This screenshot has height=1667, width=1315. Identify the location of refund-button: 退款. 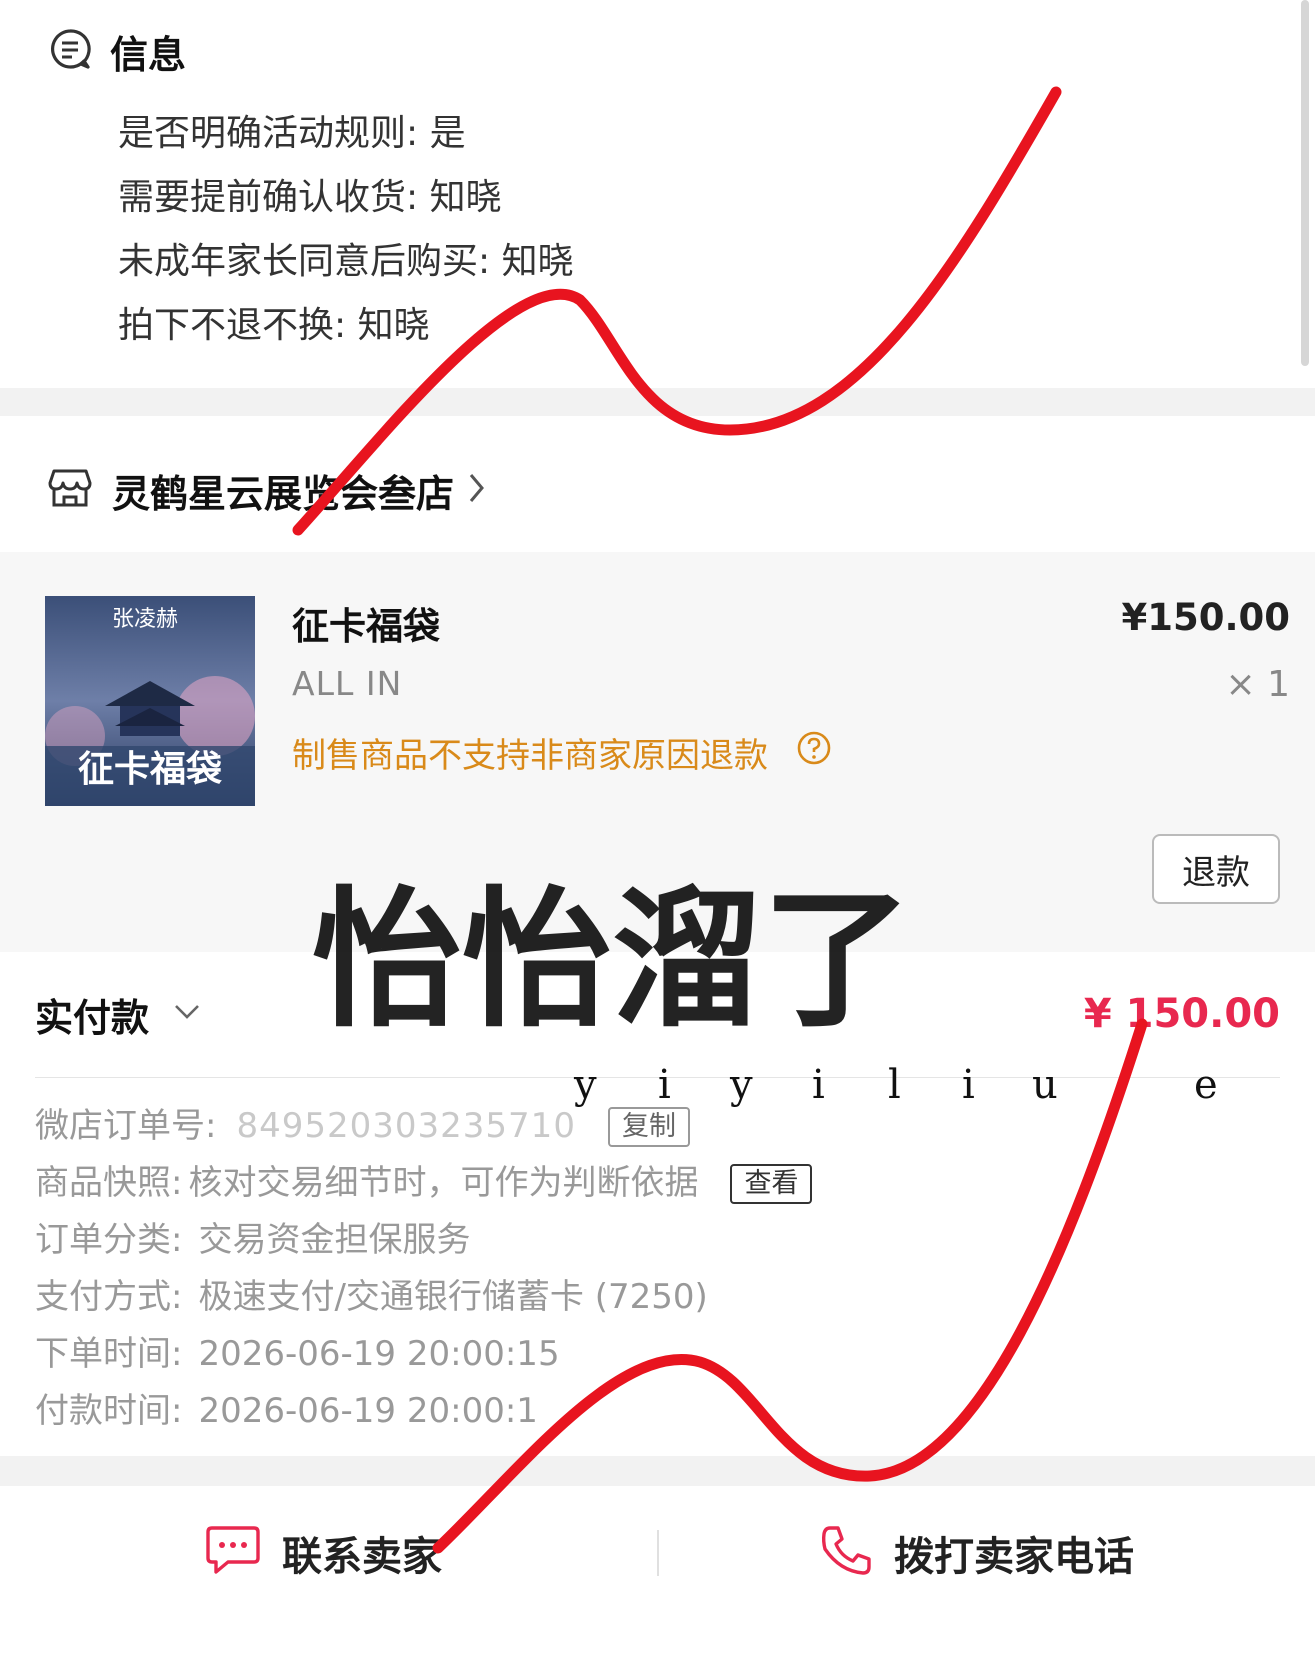
(1216, 869).